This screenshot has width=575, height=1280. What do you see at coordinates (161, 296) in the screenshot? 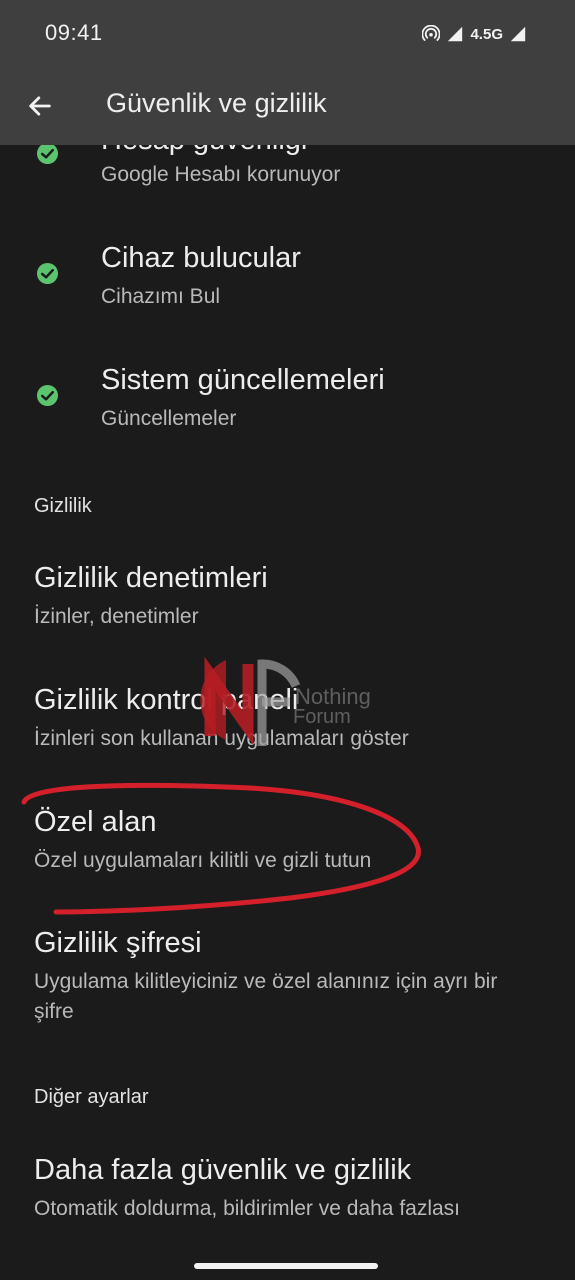
I see `list-item-subtitle: Cihazımı Bul` at bounding box center [161, 296].